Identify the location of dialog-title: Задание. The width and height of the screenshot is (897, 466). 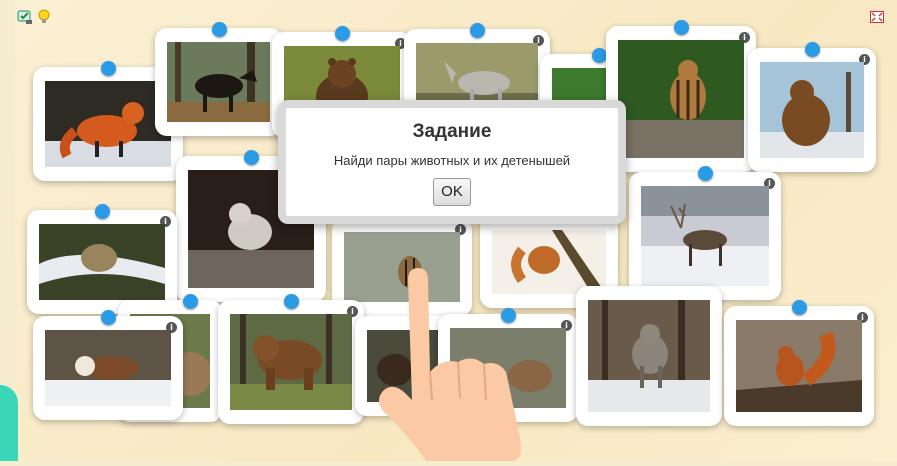
(452, 131).